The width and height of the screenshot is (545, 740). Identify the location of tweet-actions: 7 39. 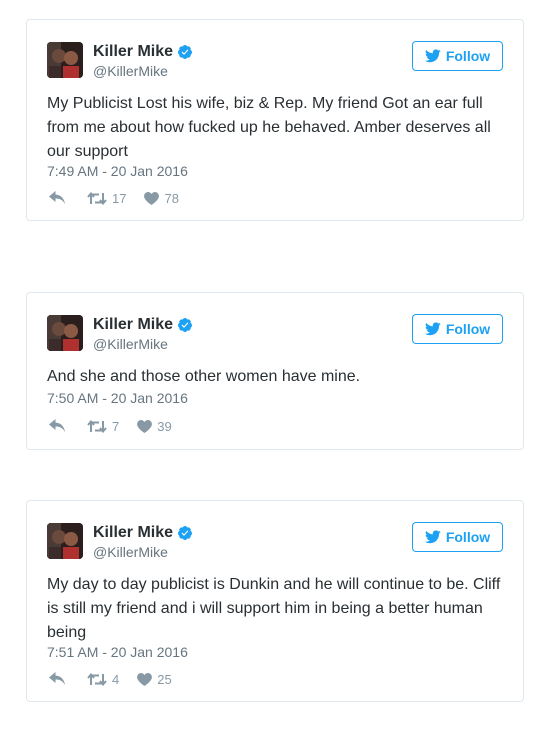
(109, 426).